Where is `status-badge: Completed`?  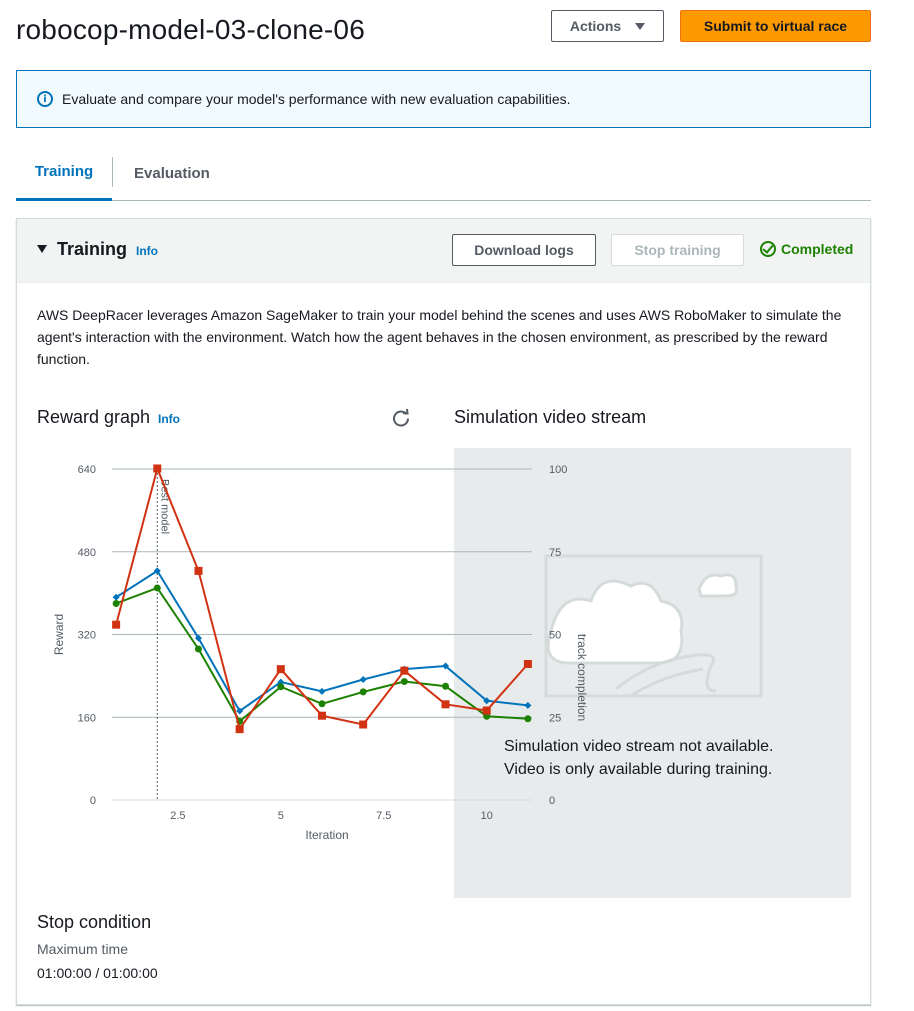
status-badge: Completed is located at coordinates (806, 249).